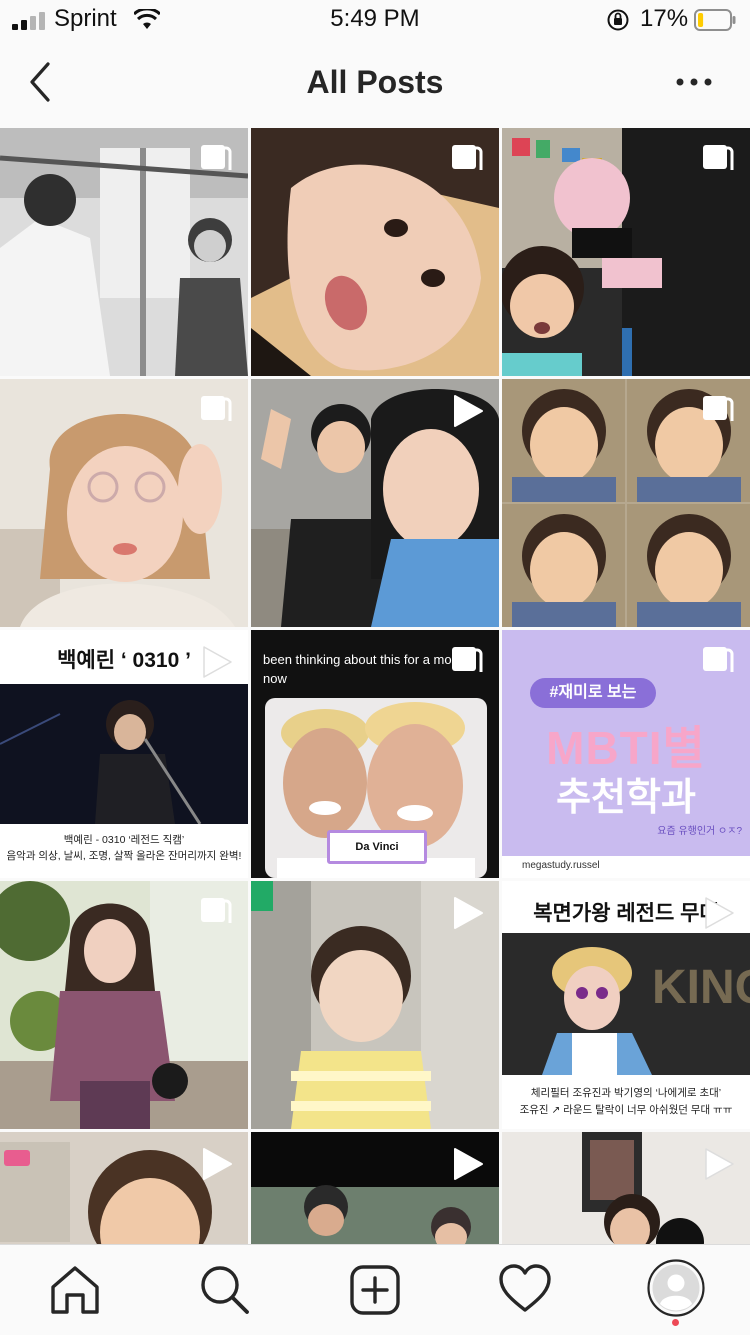 This screenshot has height=1335, width=750. What do you see at coordinates (525, 1290) in the screenshot?
I see `heart-icon` at bounding box center [525, 1290].